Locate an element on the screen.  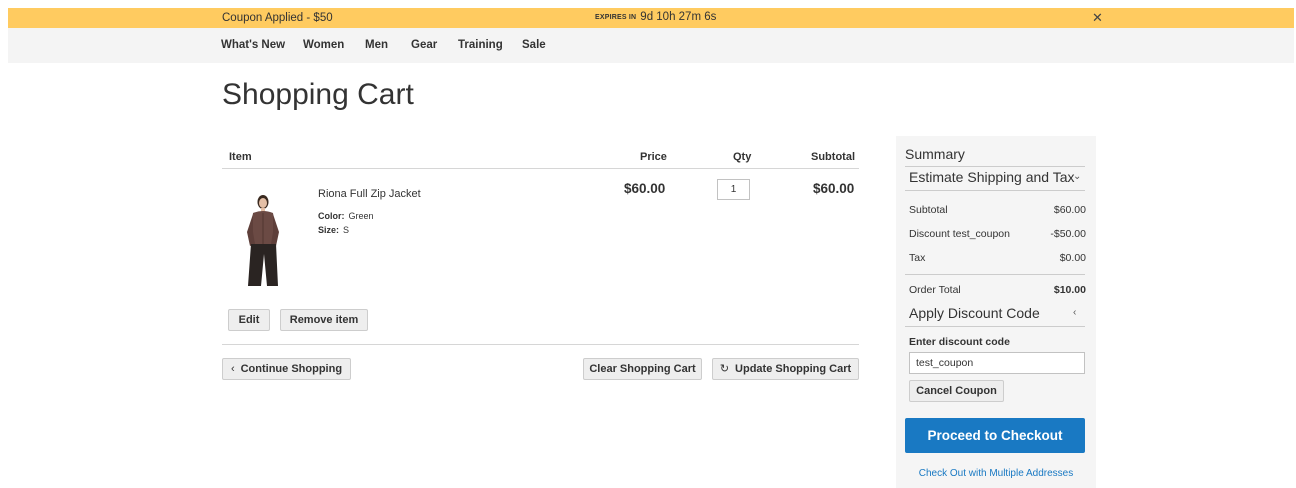
edit-button: Edit is located at coordinates (249, 320).